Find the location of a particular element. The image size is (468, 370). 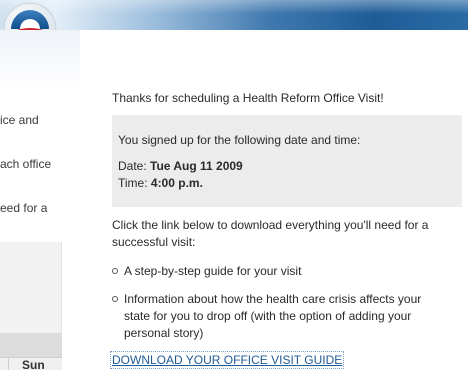

appointment-date: Date: Tue Aug 11 2009 is located at coordinates (180, 166).